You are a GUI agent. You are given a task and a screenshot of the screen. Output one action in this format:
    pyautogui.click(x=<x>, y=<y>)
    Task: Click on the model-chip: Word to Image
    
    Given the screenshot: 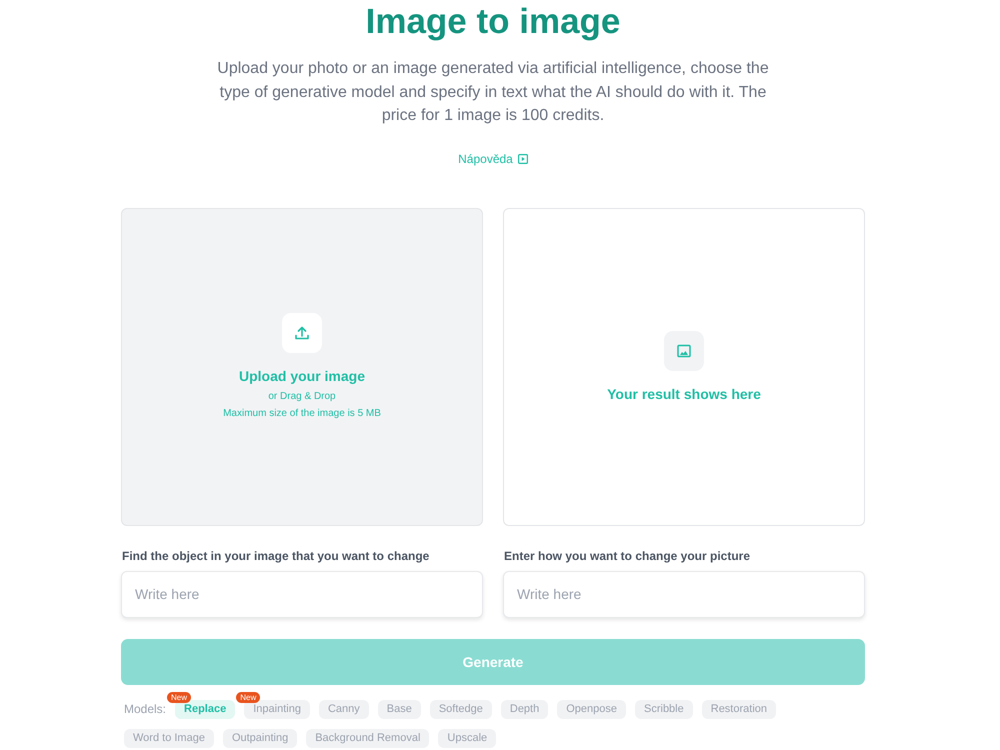 What is the action you would take?
    pyautogui.click(x=169, y=738)
    